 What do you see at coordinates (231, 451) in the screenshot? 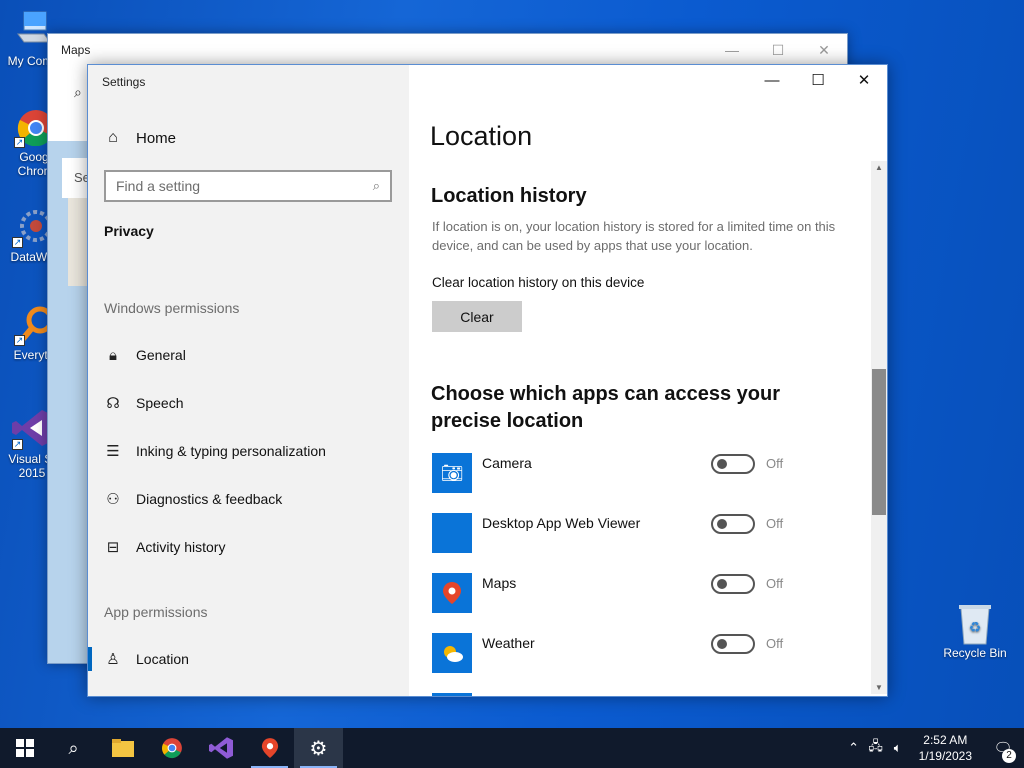
I see `sidebar-item-label: Inking & typing personalization` at bounding box center [231, 451].